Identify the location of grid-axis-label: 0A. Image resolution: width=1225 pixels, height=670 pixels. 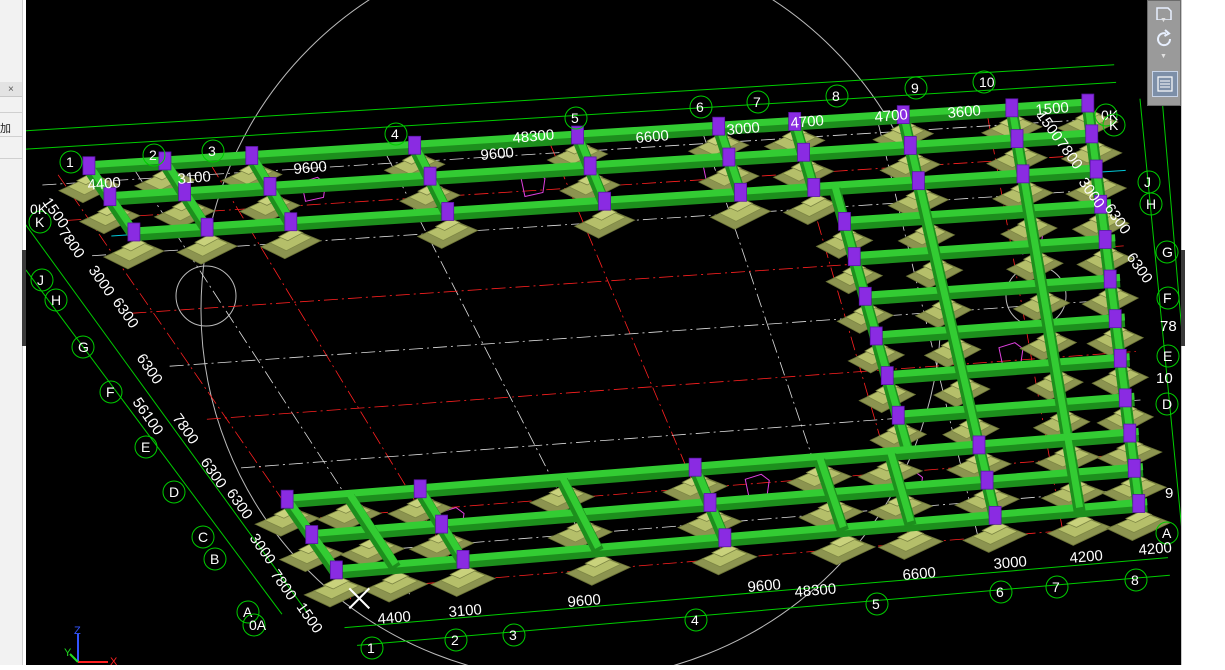
(258, 625).